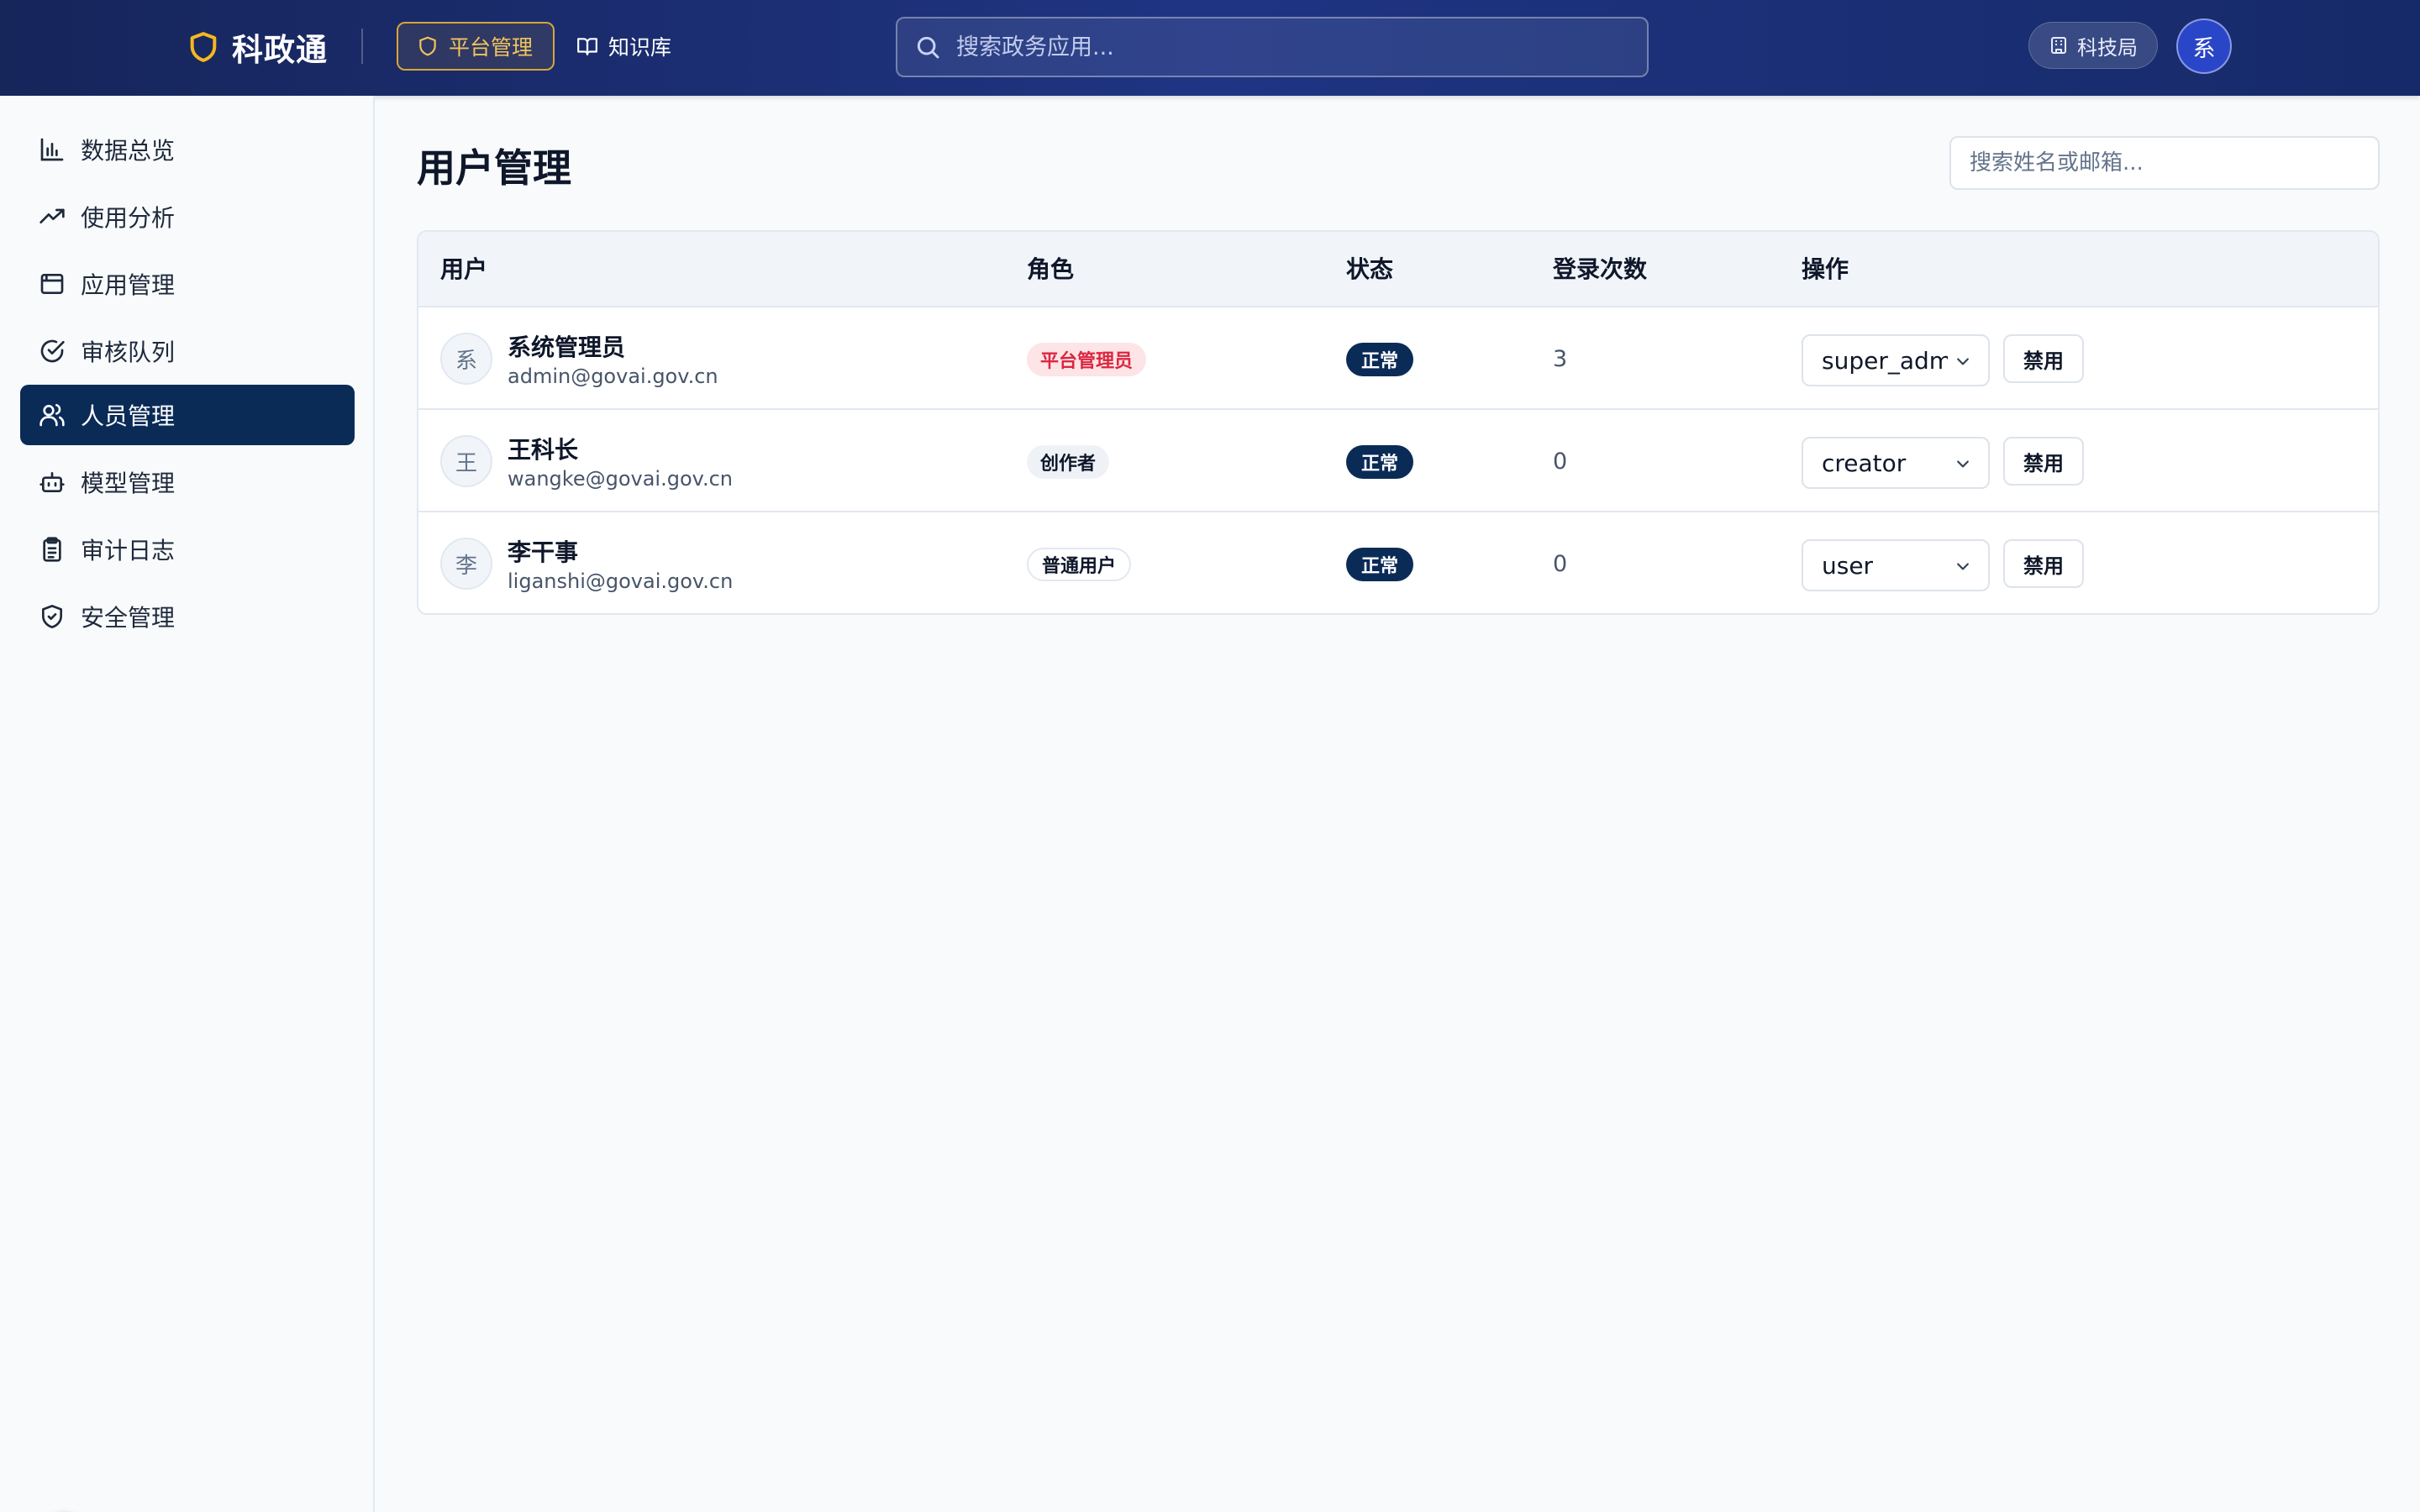  Describe the element at coordinates (187, 616) in the screenshot. I see `sidebar-item-security: 安全管理` at that location.